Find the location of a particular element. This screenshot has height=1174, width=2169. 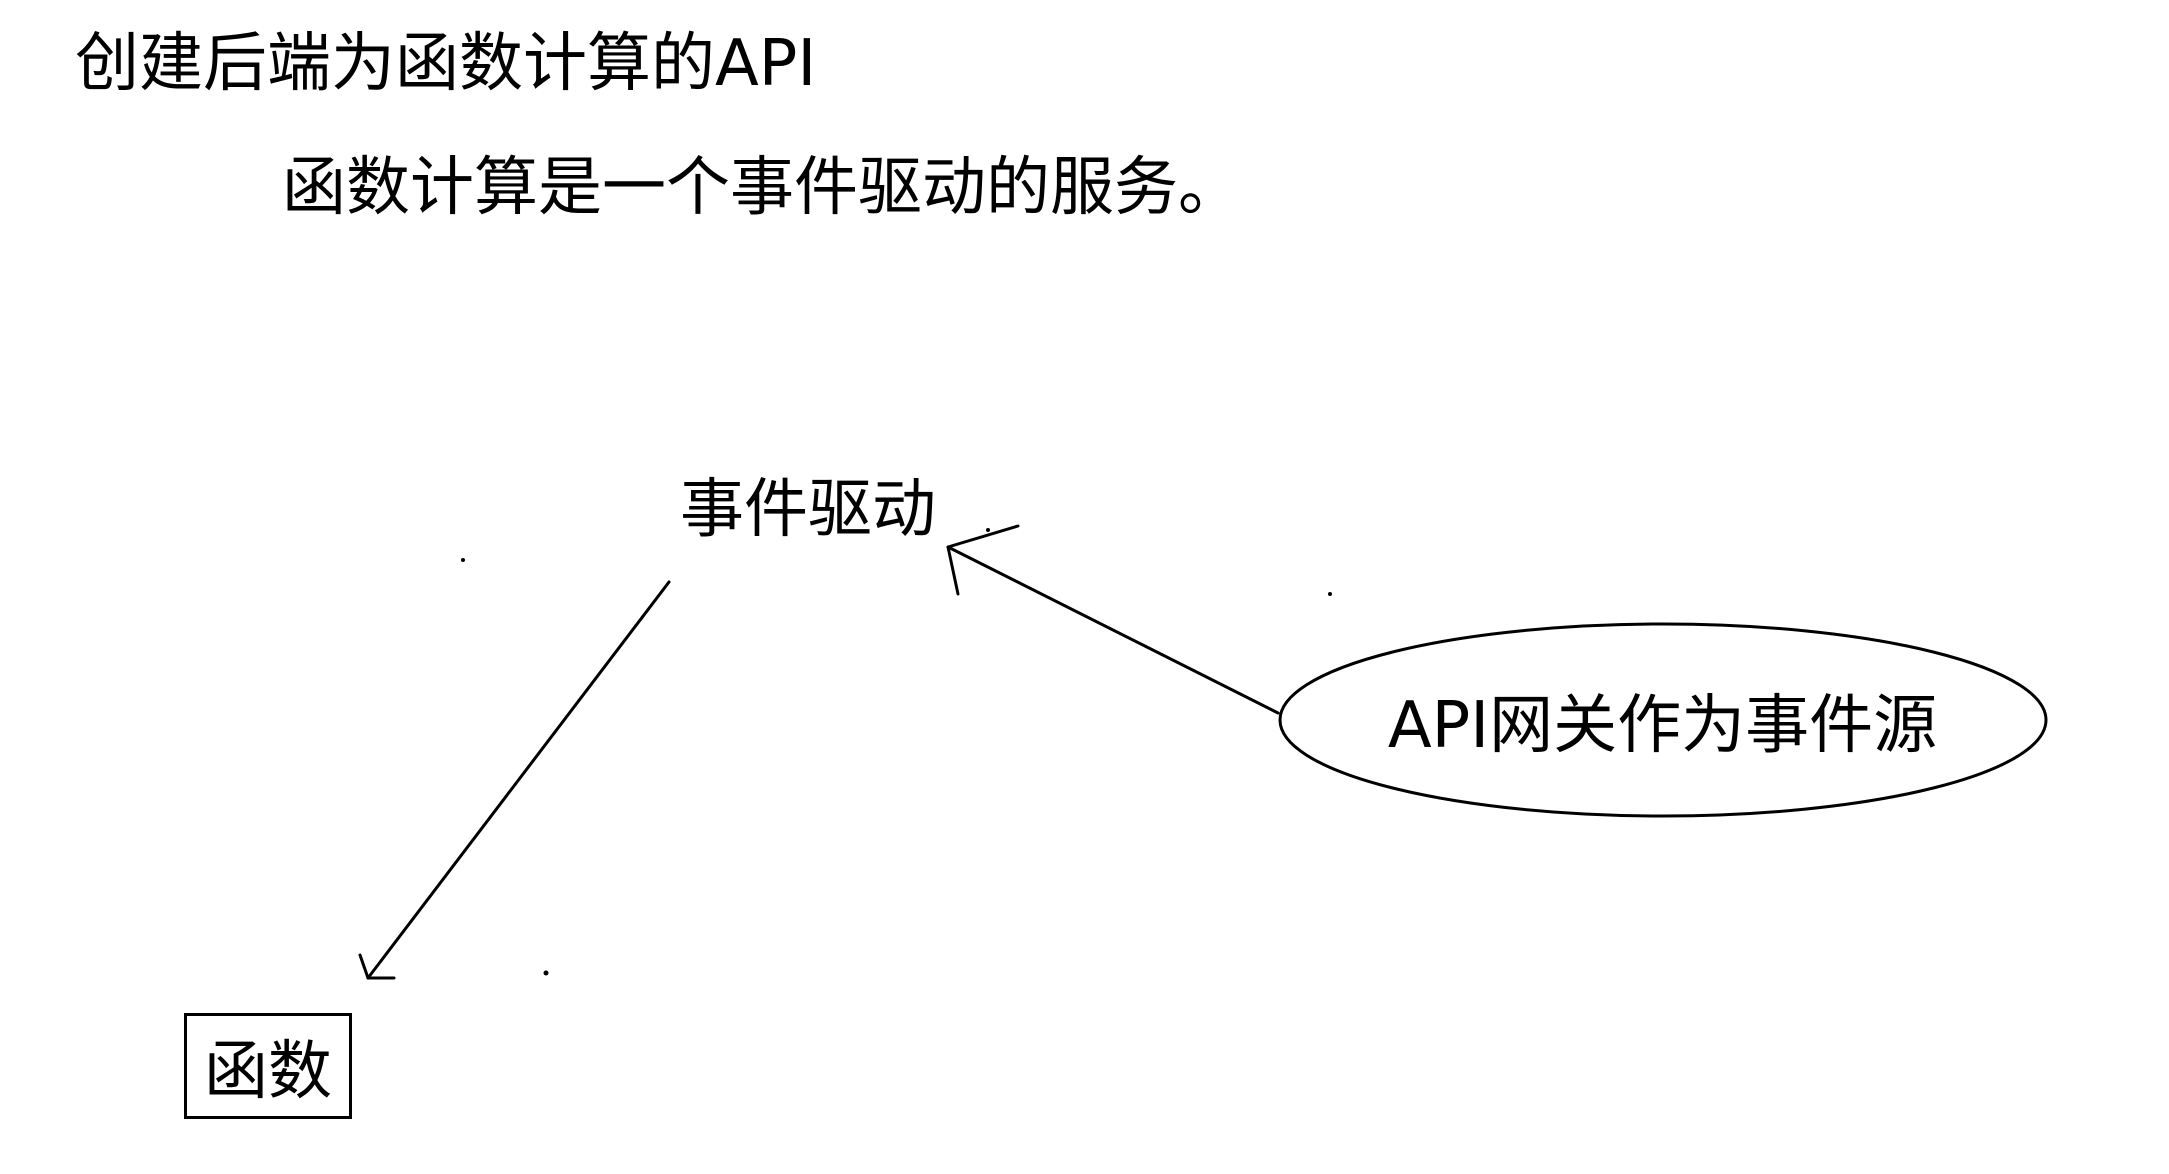

page-title: 创建后端为函数计算的API is located at coordinates (446, 64).